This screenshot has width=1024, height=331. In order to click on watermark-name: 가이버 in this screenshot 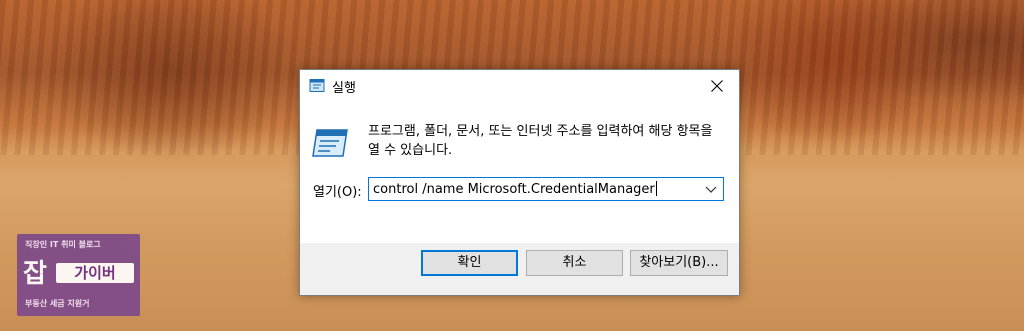, I will do `click(95, 273)`.